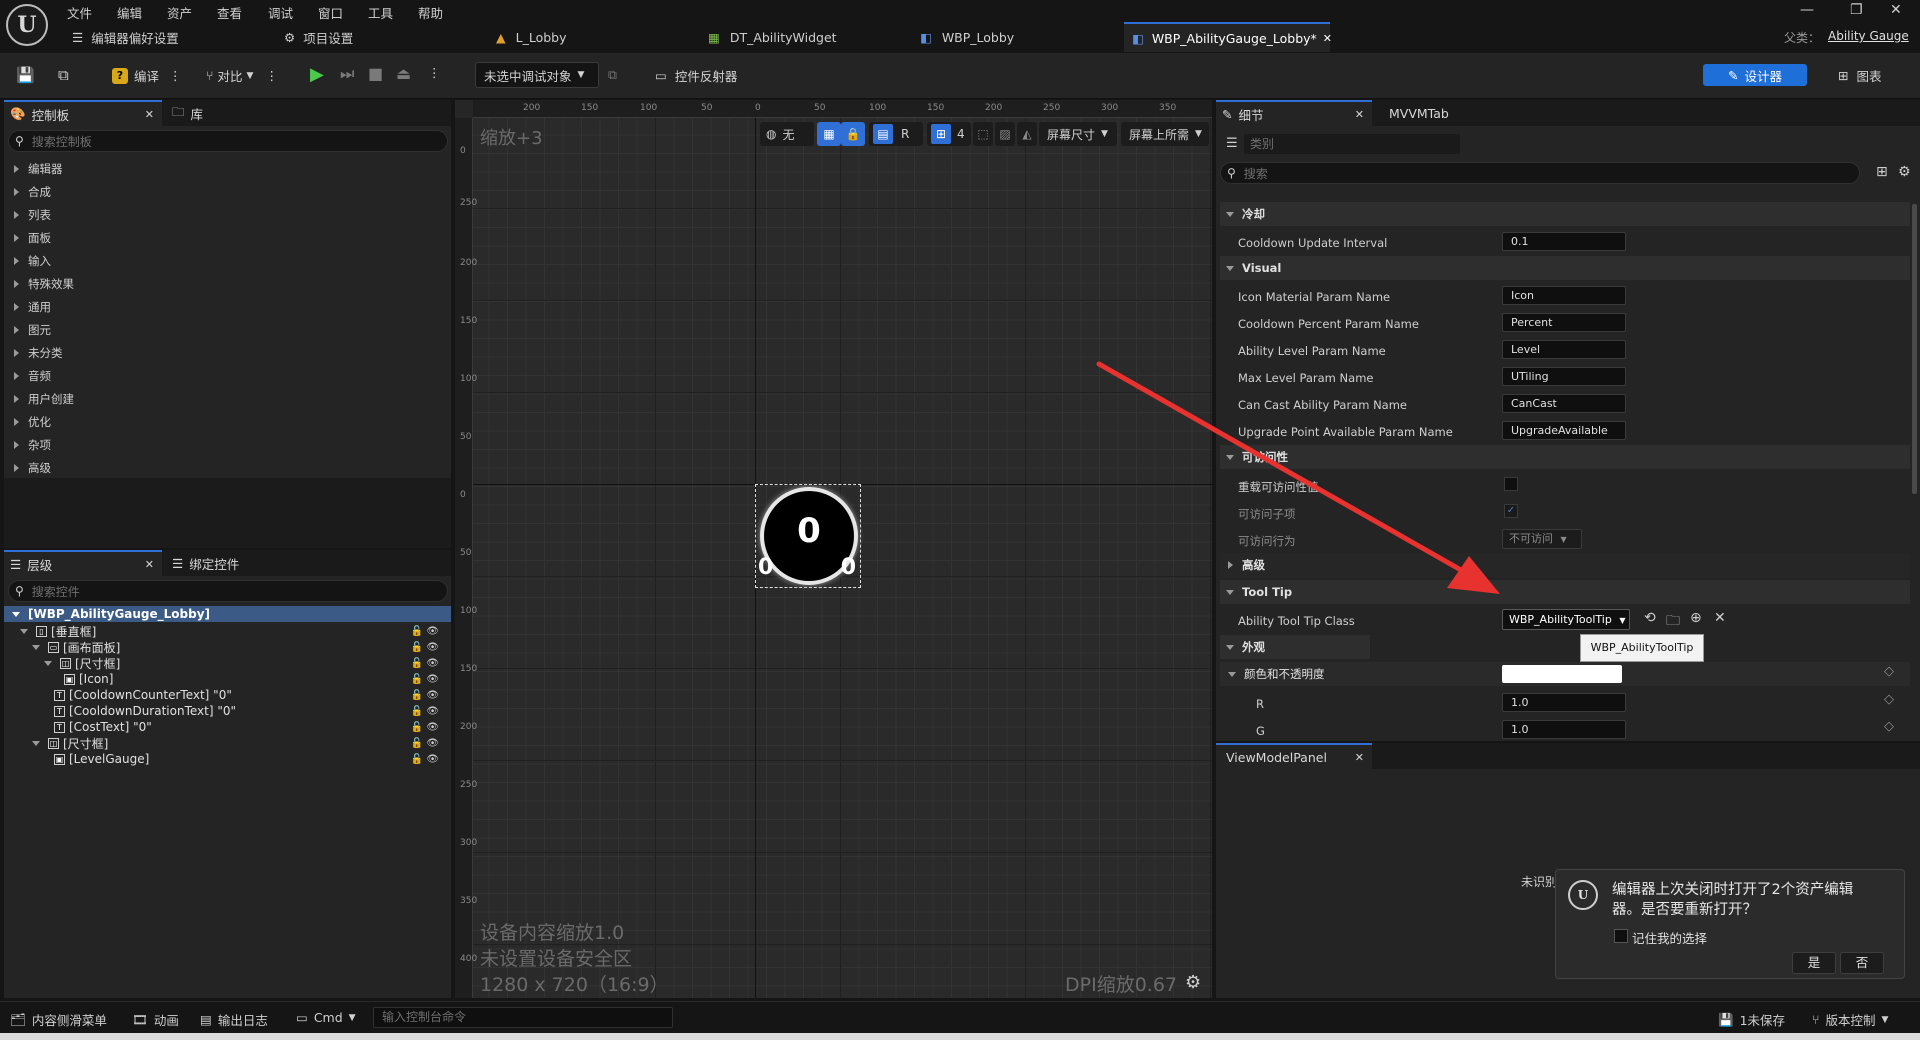  I want to click on play-icon: ▶, so click(317, 74).